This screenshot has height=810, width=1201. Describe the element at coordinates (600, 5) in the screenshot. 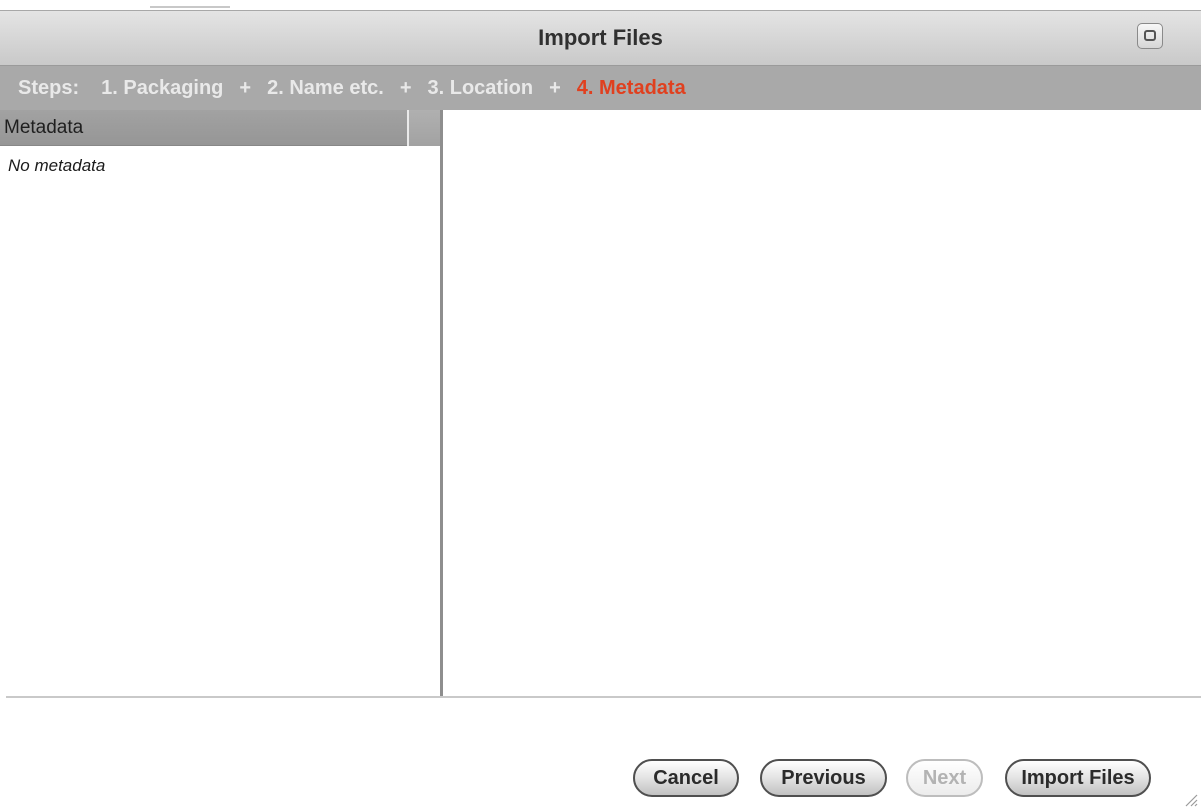

I see `window-top-edge` at that location.